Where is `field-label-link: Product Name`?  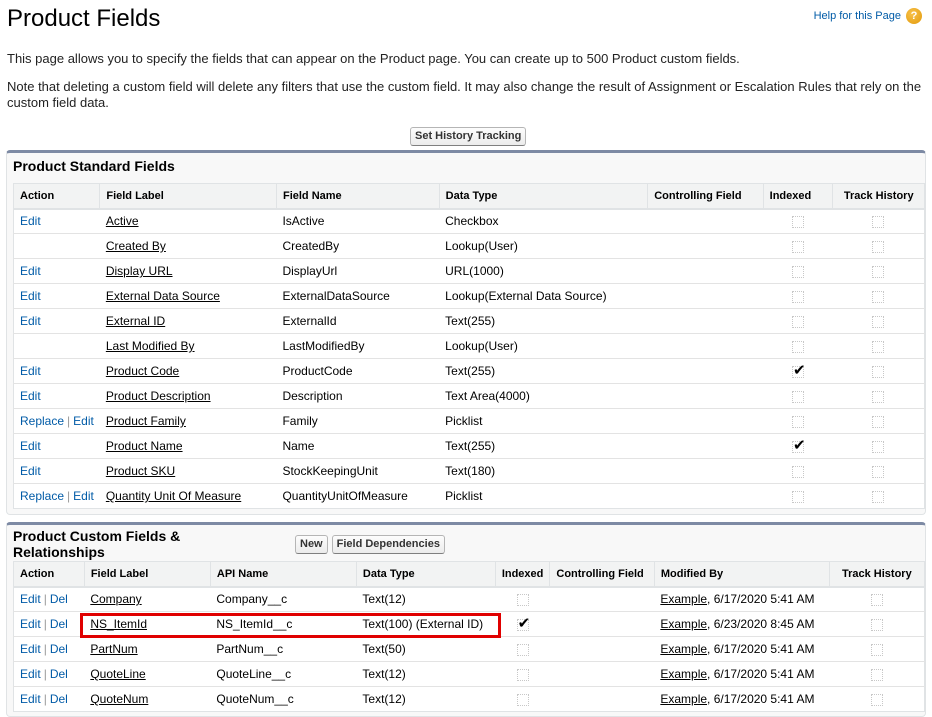 field-label-link: Product Name is located at coordinates (144, 446).